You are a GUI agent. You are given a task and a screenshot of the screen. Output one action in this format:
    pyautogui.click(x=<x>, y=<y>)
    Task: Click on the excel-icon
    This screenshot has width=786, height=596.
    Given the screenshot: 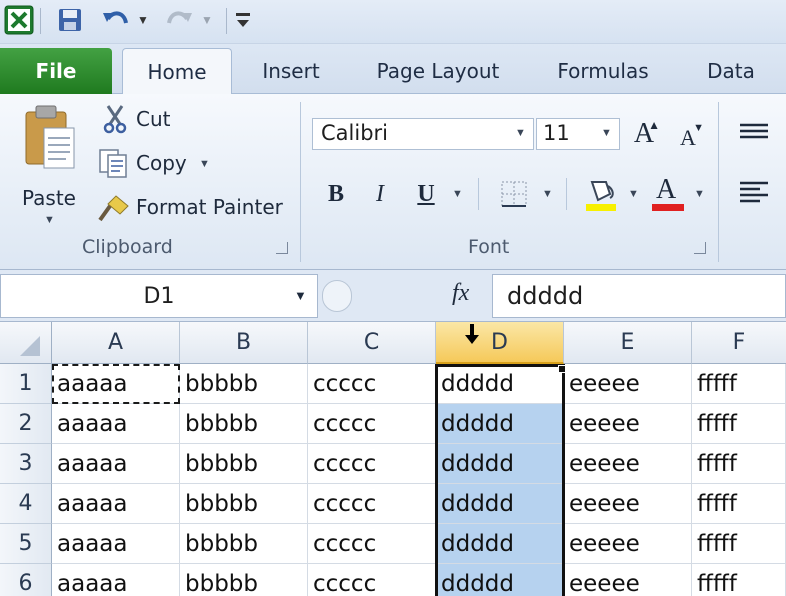 What is the action you would take?
    pyautogui.click(x=19, y=20)
    